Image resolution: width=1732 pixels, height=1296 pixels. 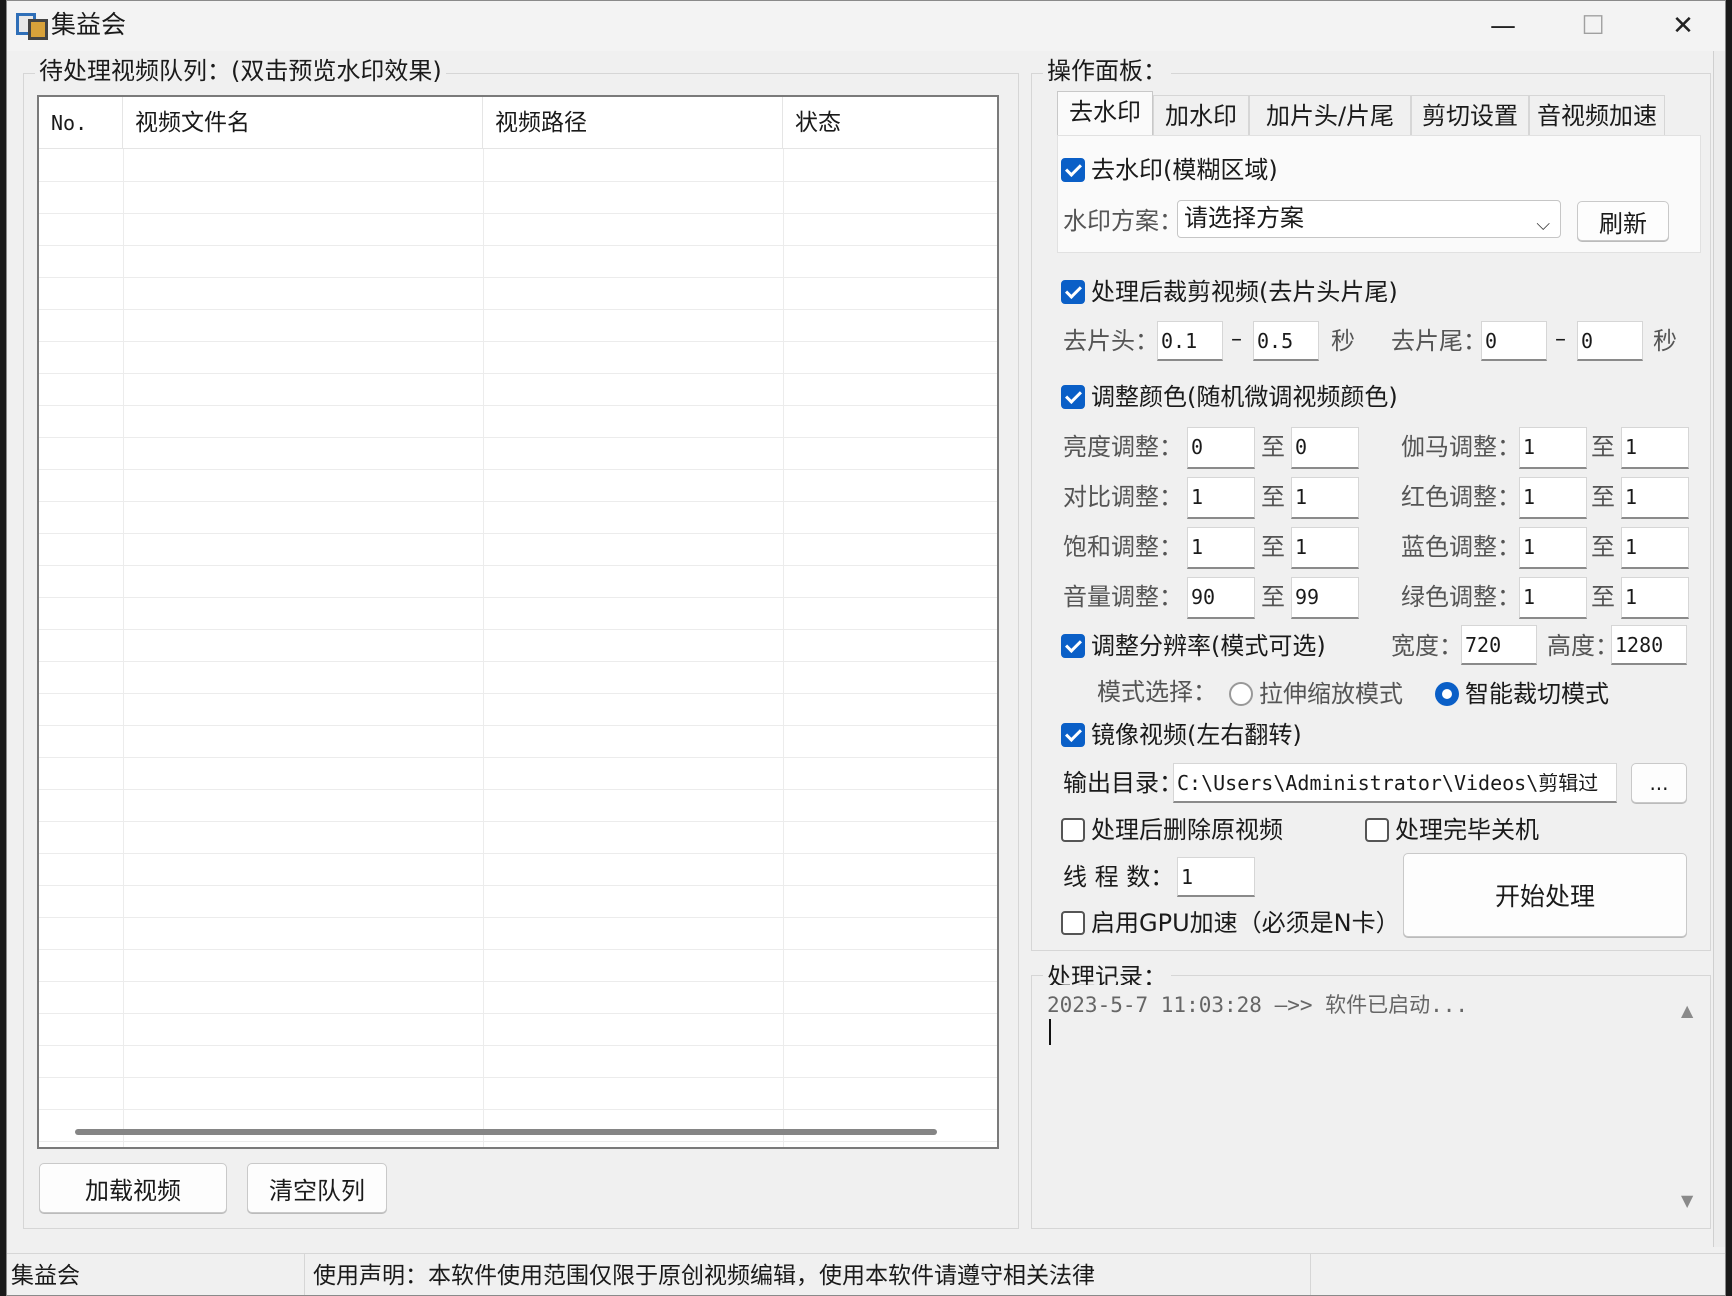 What do you see at coordinates (1286, 341) in the screenshot?
I see `head-to-input: 0.5` at bounding box center [1286, 341].